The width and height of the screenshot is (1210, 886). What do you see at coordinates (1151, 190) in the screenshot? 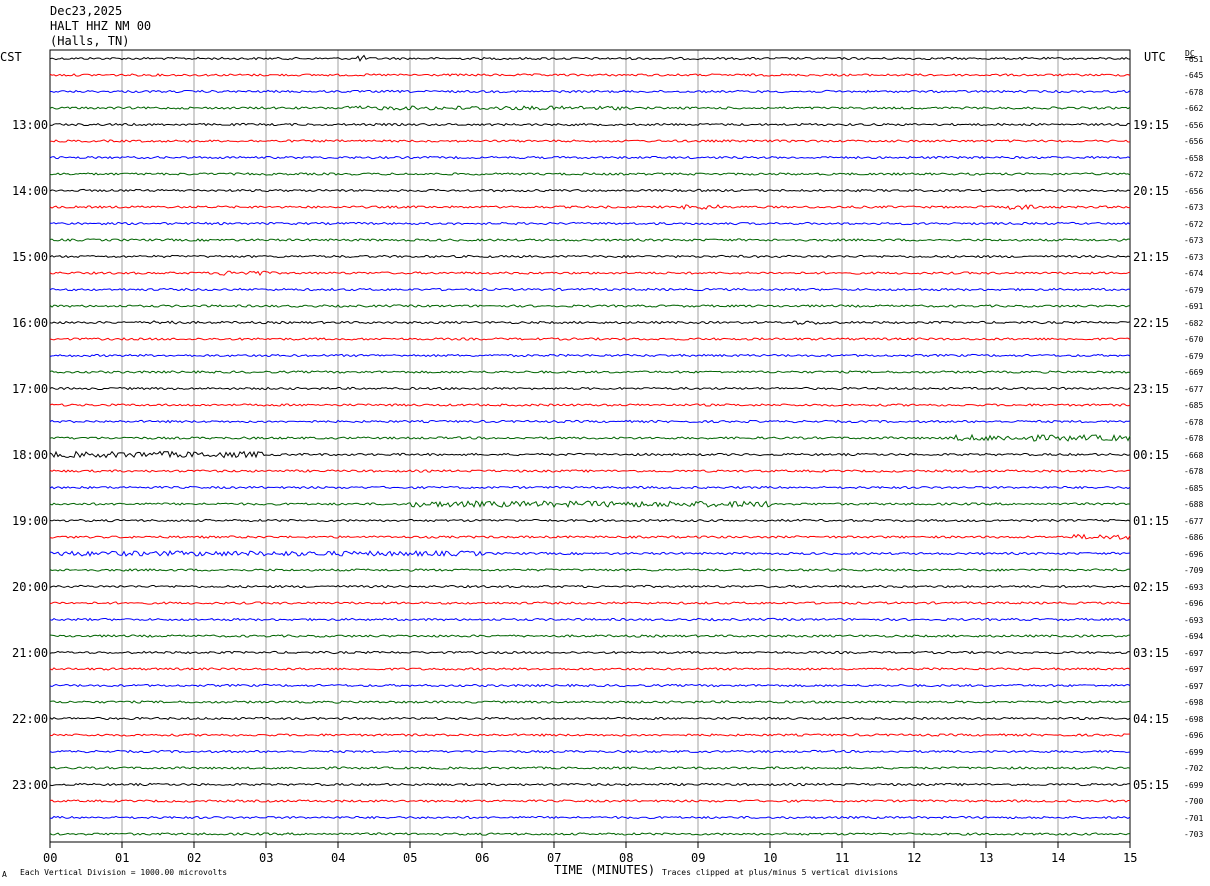
I see `utc-hour-label: 20:15` at bounding box center [1151, 190].